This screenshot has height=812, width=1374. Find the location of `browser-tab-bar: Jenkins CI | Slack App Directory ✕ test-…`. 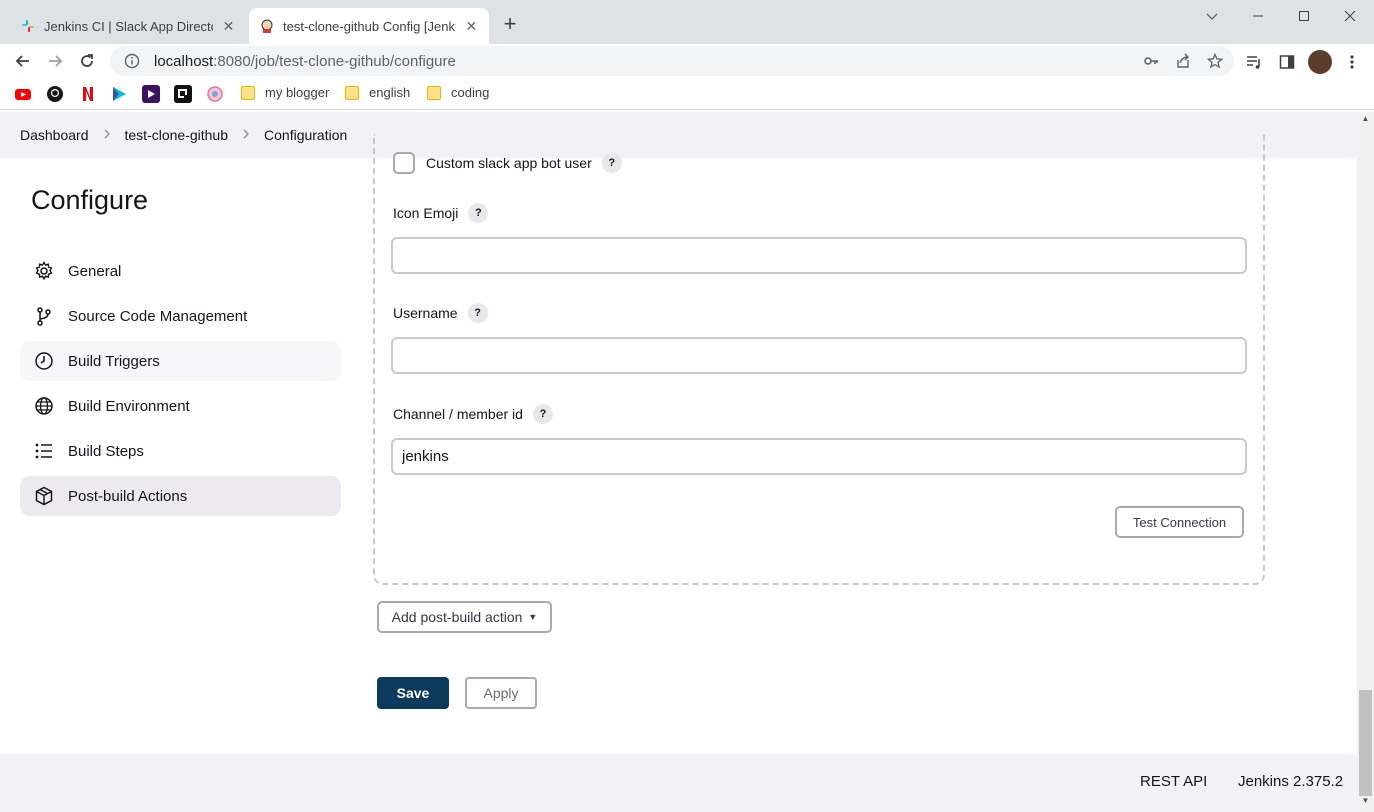

browser-tab-bar: Jenkins CI | Slack App Directory ✕ test-… is located at coordinates (687, 22).